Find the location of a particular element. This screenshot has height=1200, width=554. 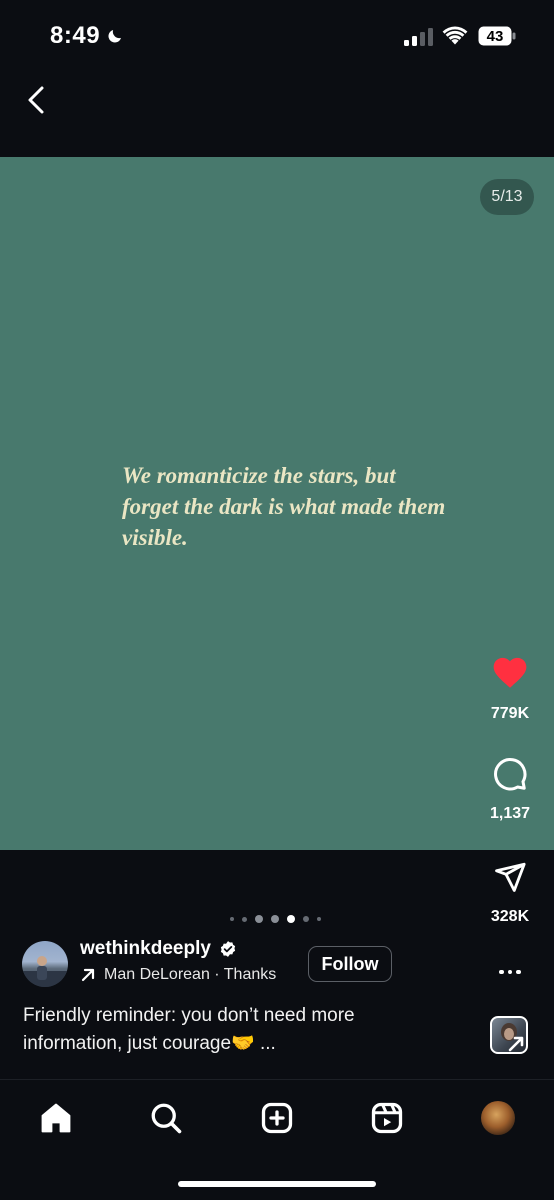

audio-thumbnail is located at coordinates (509, 1035).